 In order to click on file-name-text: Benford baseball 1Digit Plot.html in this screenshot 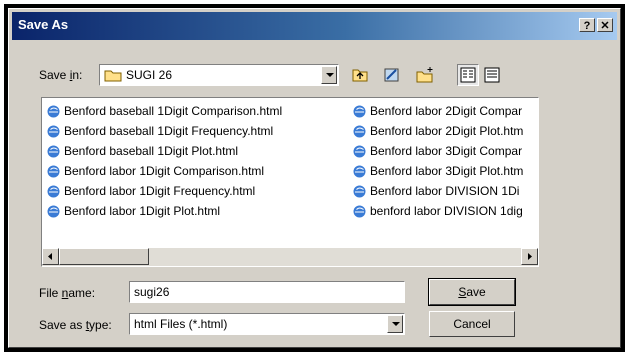, I will do `click(151, 151)`.